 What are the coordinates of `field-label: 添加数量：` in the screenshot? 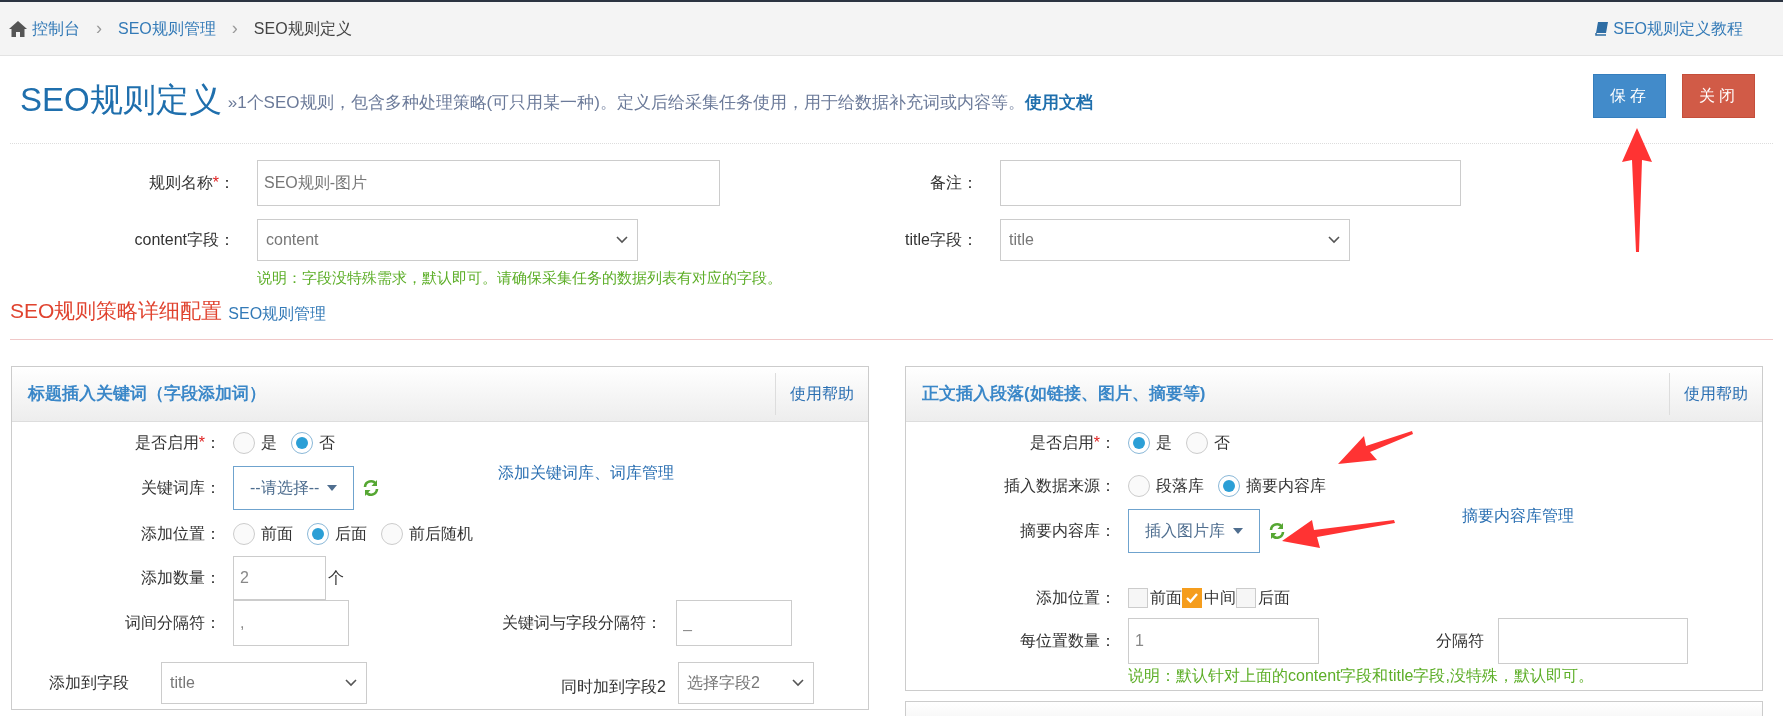 It's located at (181, 577).